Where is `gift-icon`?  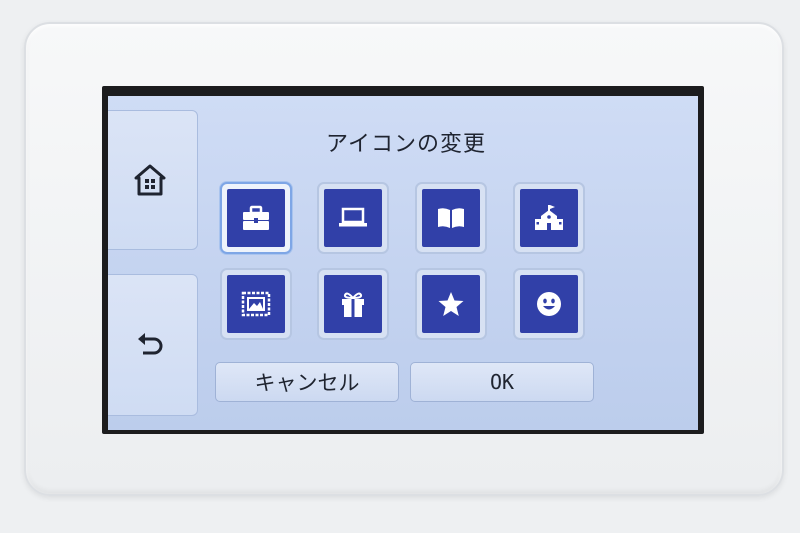
gift-icon is located at coordinates (353, 304).